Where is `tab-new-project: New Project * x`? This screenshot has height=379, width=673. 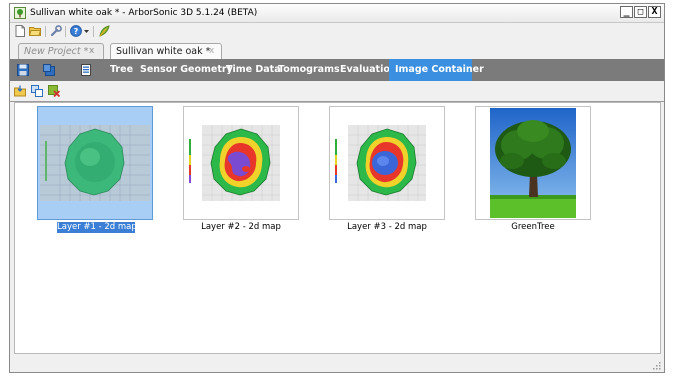 tab-new-project: New Project * x is located at coordinates (61, 51).